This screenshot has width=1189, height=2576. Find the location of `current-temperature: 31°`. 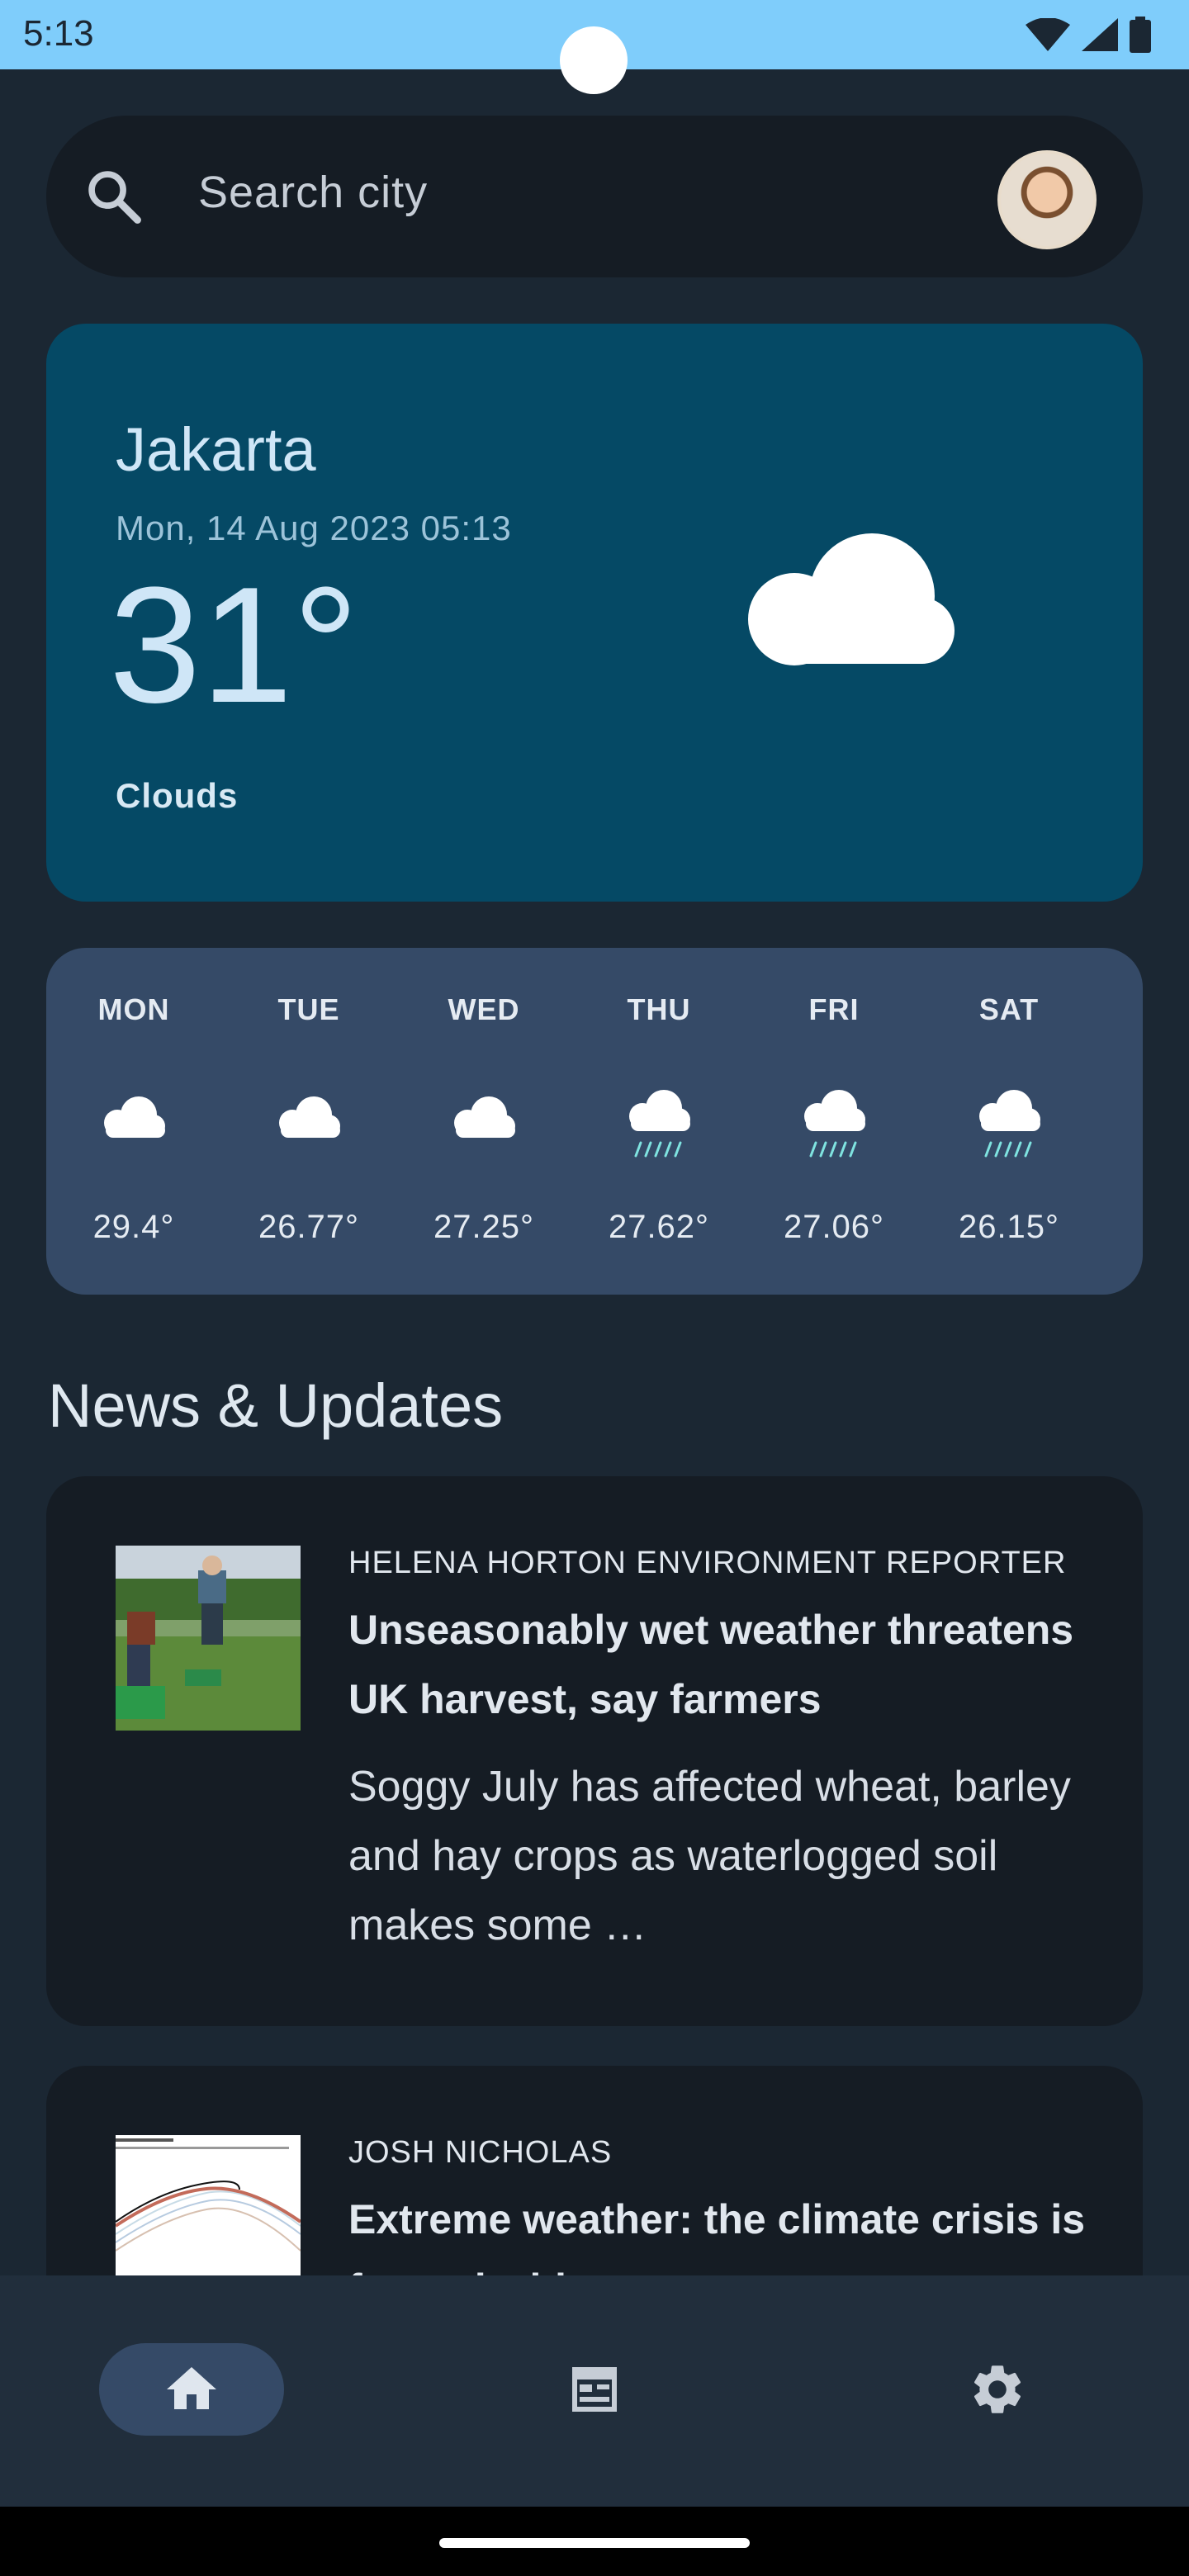

current-temperature: 31° is located at coordinates (234, 645).